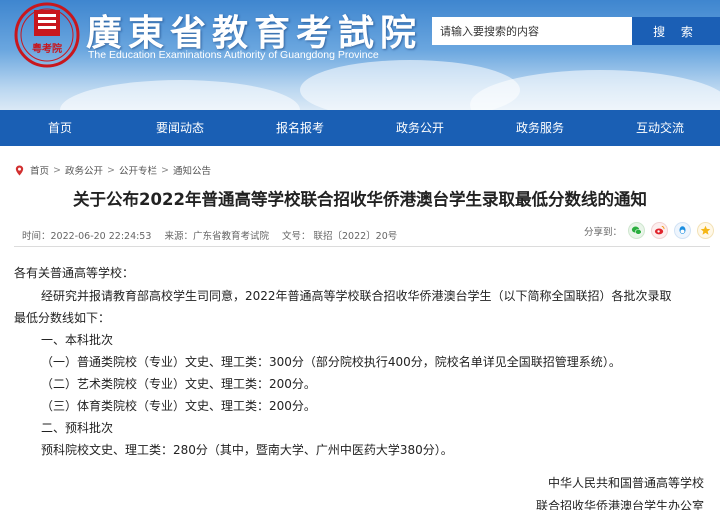  I want to click on nav-item-government-services: 政务服务, so click(540, 128).